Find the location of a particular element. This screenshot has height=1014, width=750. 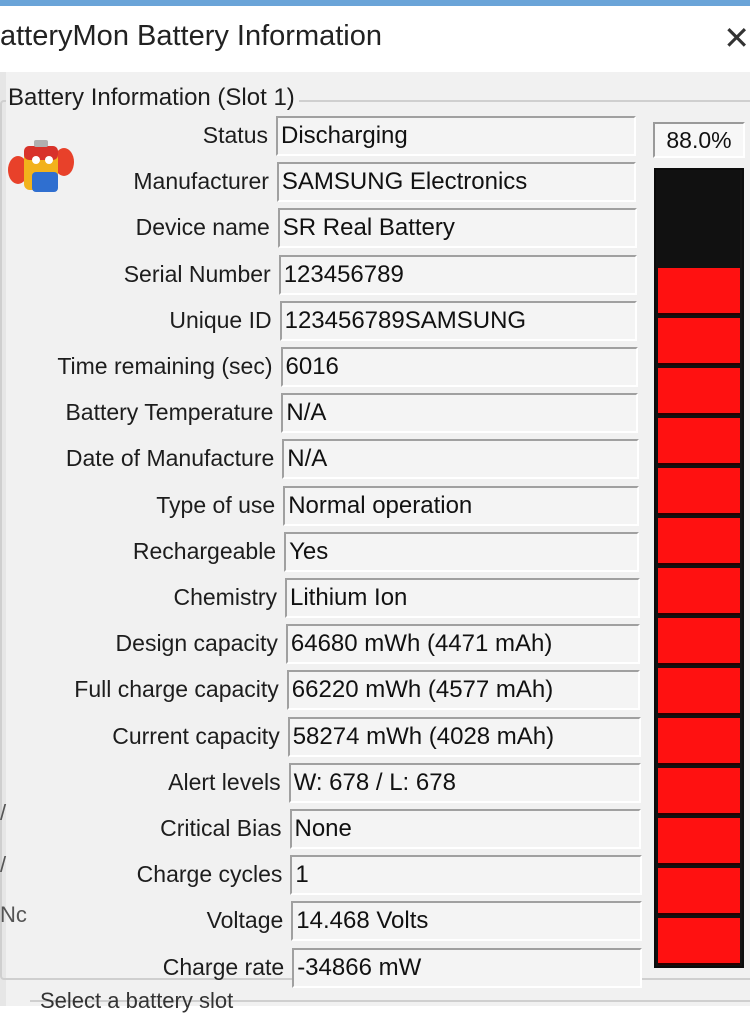

row-label: Full charge capacity is located at coordinates (176, 689).